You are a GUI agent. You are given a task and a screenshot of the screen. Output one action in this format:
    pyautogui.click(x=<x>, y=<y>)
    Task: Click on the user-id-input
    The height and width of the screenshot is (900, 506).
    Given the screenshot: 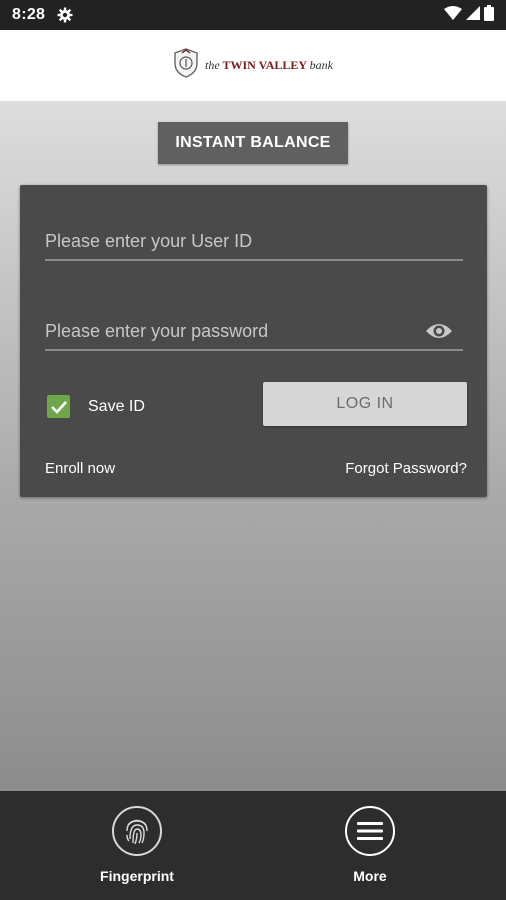 What is the action you would take?
    pyautogui.click(x=254, y=241)
    